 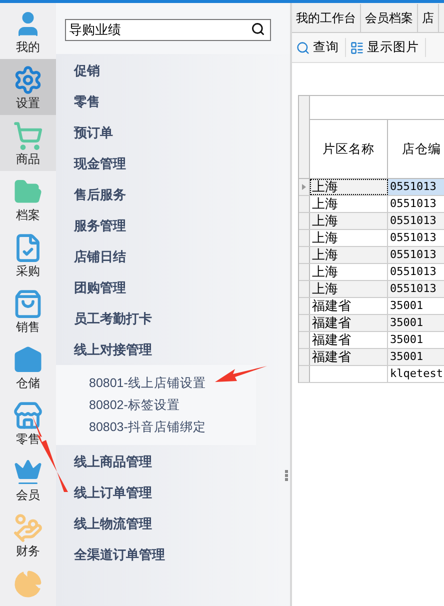 I want to click on resize-grip-icon, so click(x=286, y=475).